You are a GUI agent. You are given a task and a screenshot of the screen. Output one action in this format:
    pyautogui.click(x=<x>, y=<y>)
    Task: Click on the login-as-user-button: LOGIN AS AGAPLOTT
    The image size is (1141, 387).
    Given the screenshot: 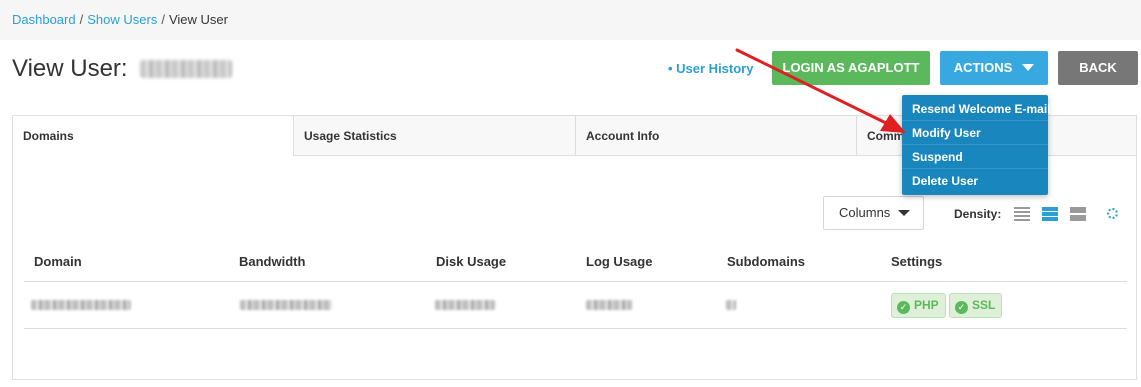 What is the action you would take?
    pyautogui.click(x=851, y=68)
    